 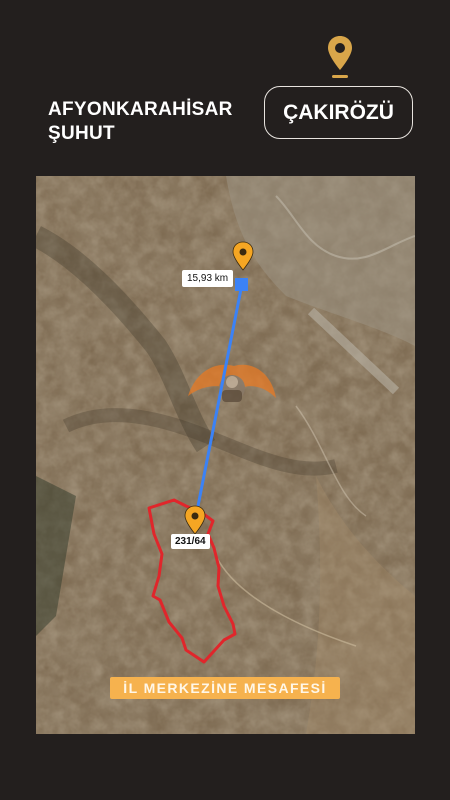 What do you see at coordinates (190, 541) in the screenshot?
I see `parcel-number-label: 231/64` at bounding box center [190, 541].